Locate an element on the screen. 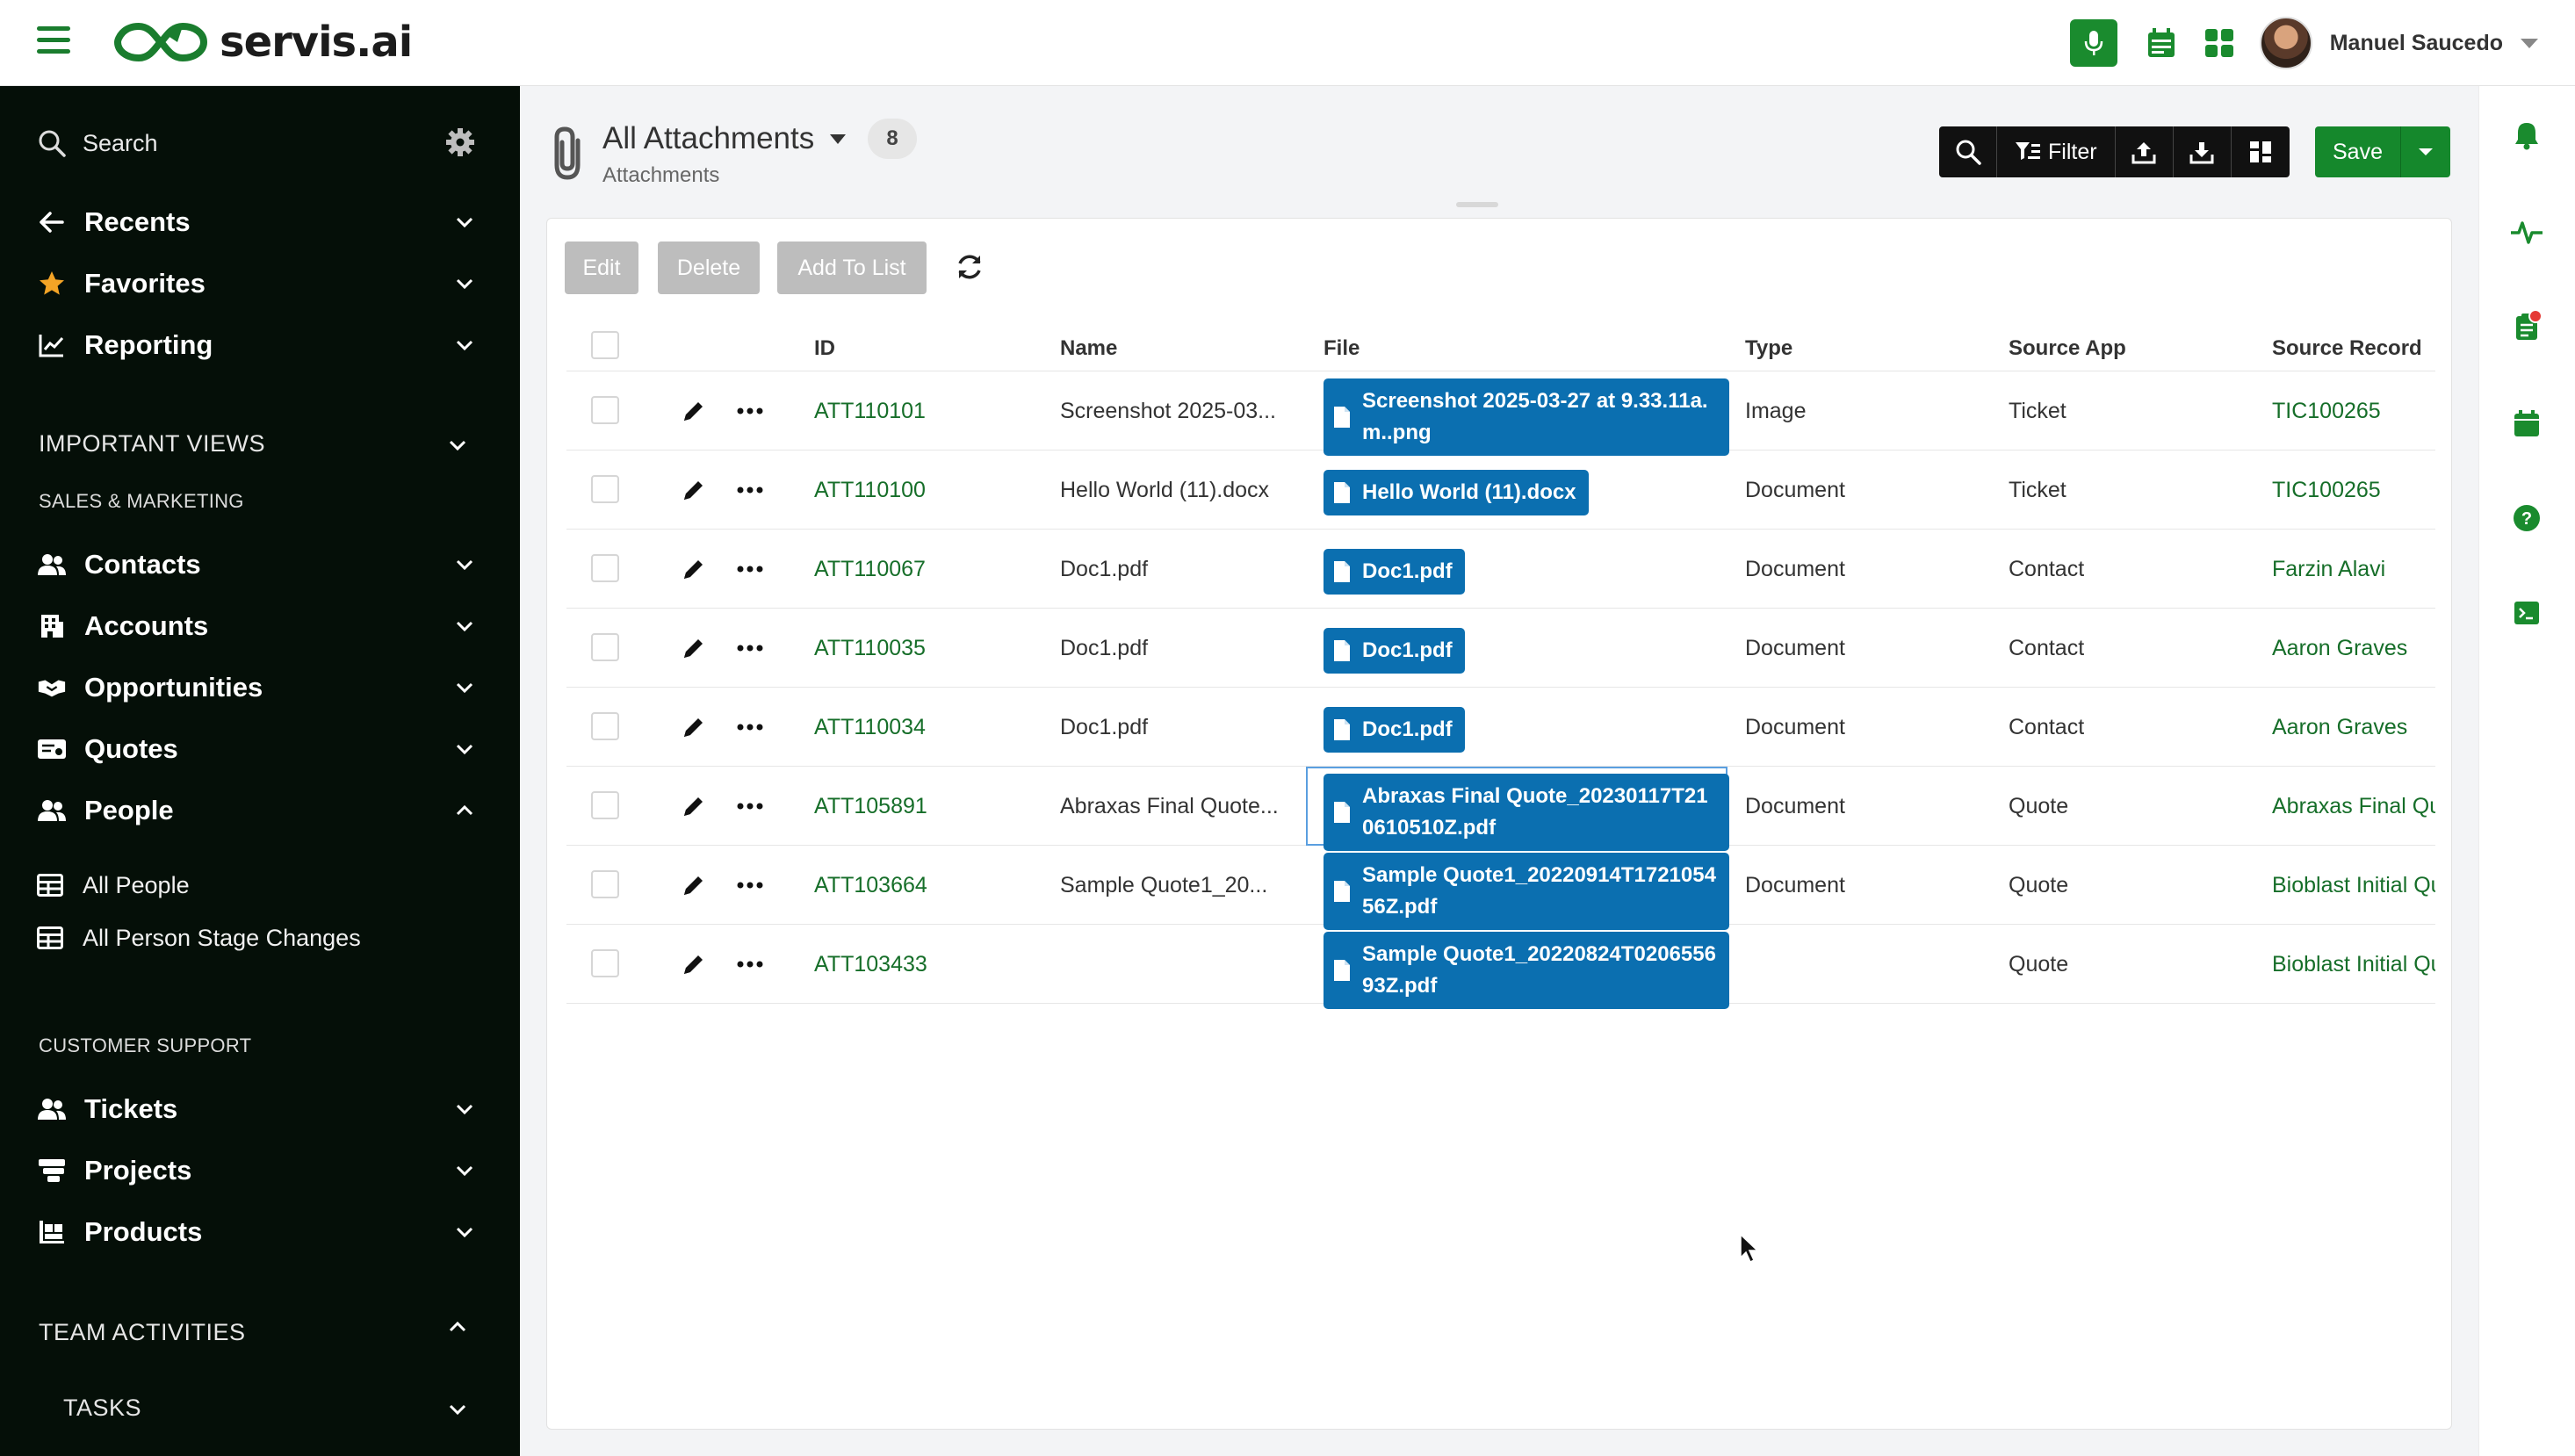 The height and width of the screenshot is (1456, 2575). resize-handle is located at coordinates (1477, 204).